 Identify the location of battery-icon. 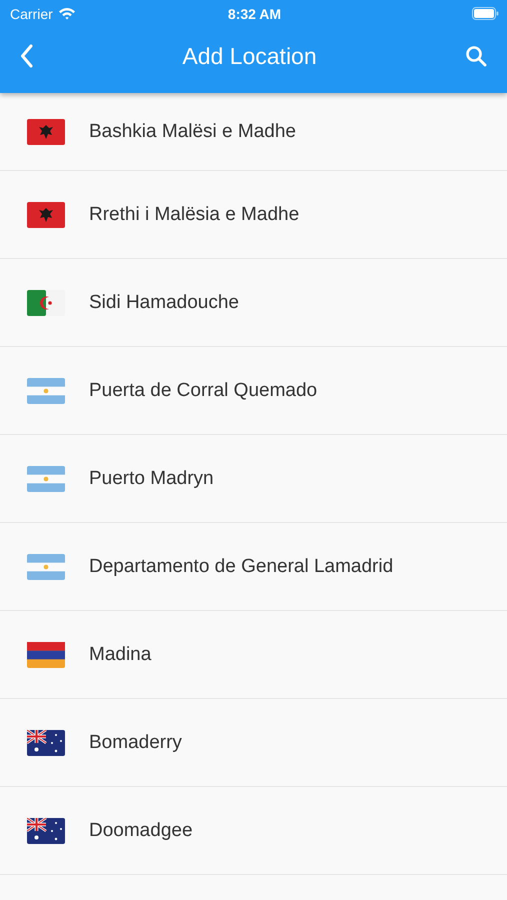
(485, 13).